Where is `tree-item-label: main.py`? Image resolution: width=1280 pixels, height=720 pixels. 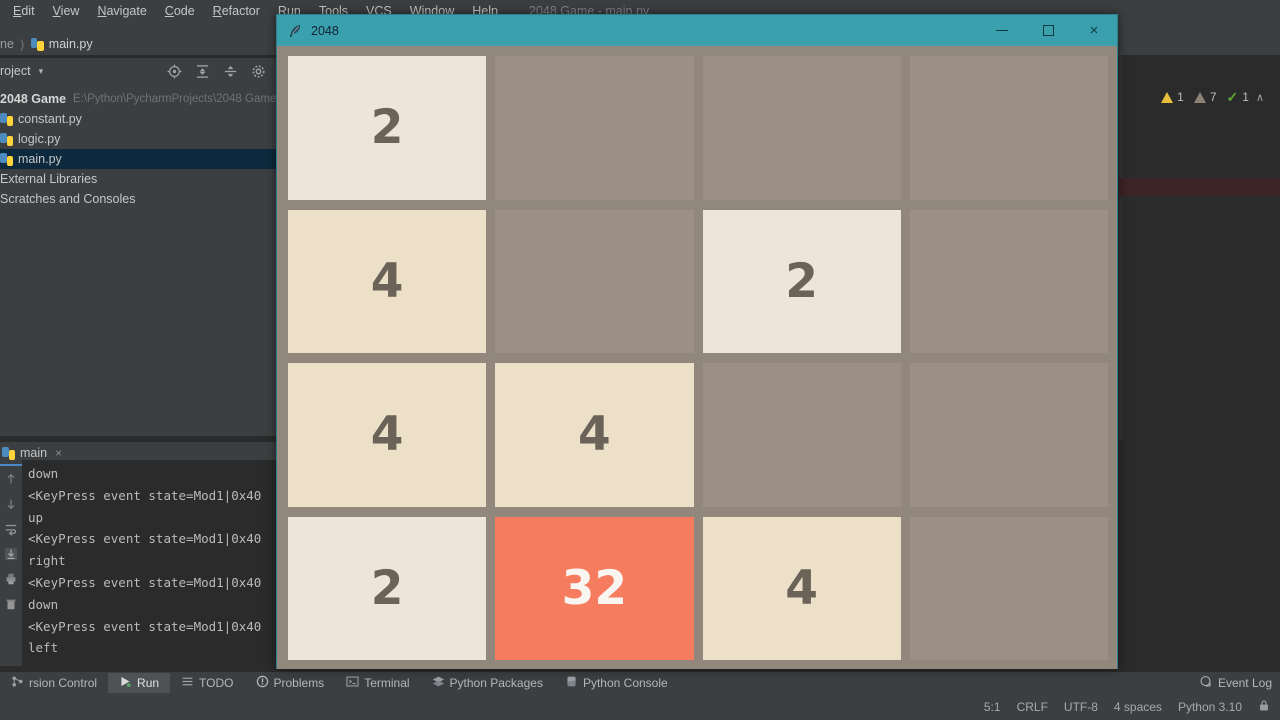 tree-item-label: main.py is located at coordinates (40, 159).